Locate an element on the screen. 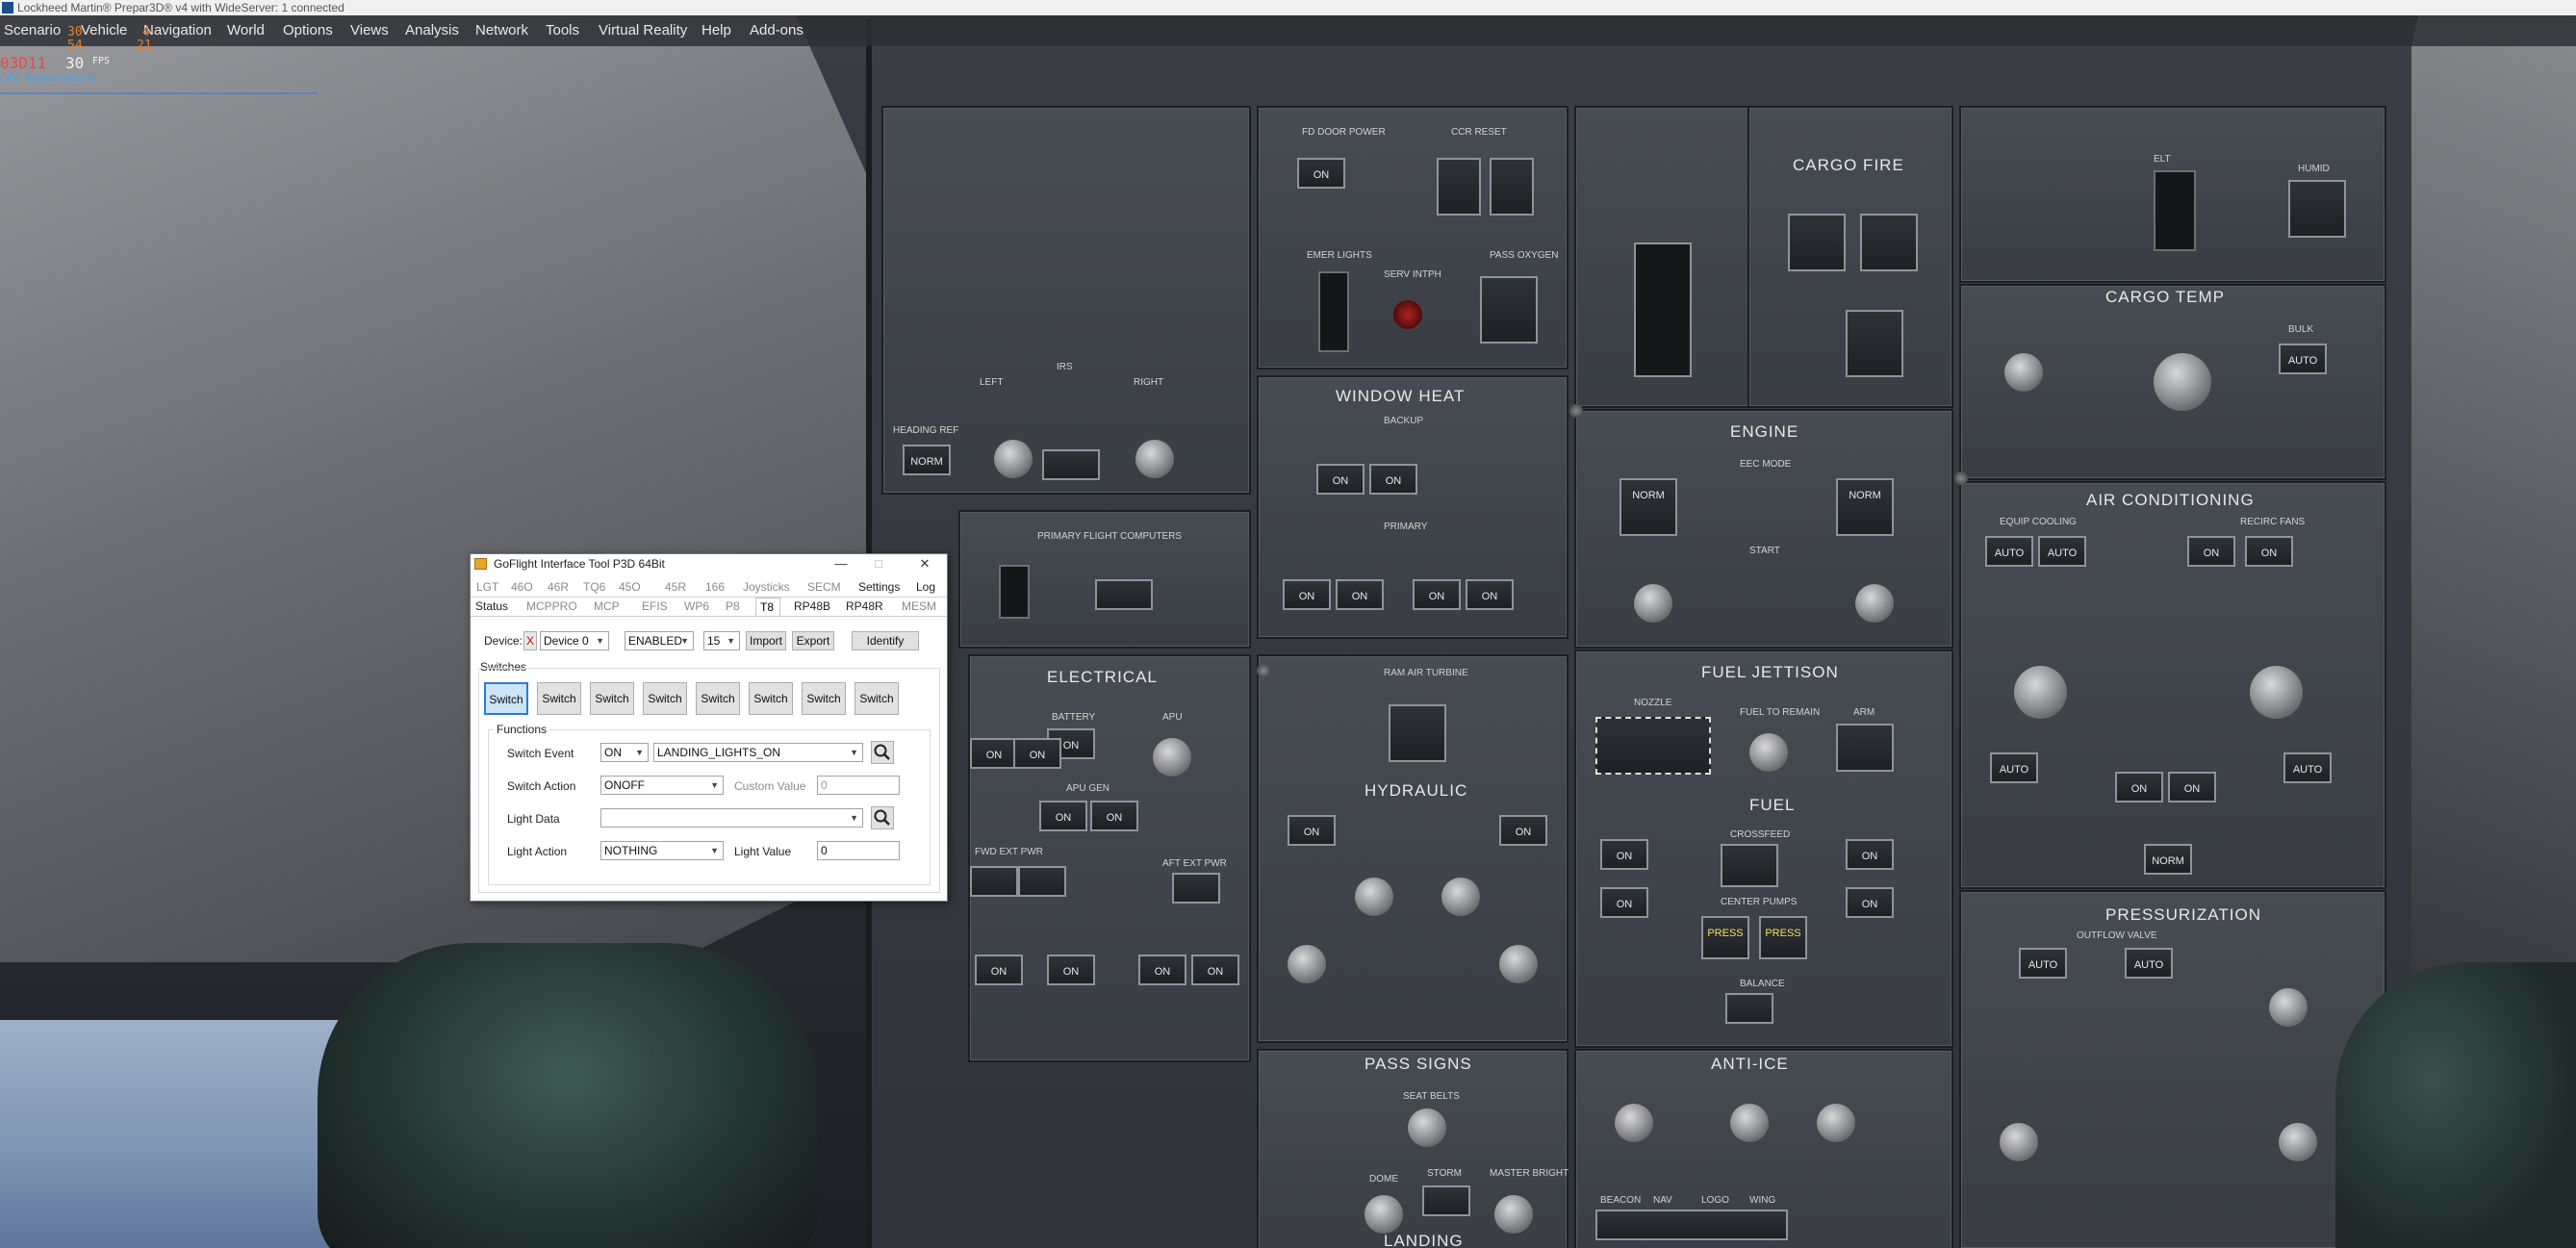 Image resolution: width=2576 pixels, height=1248 pixels. pfc-toggle is located at coordinates (1014, 592).